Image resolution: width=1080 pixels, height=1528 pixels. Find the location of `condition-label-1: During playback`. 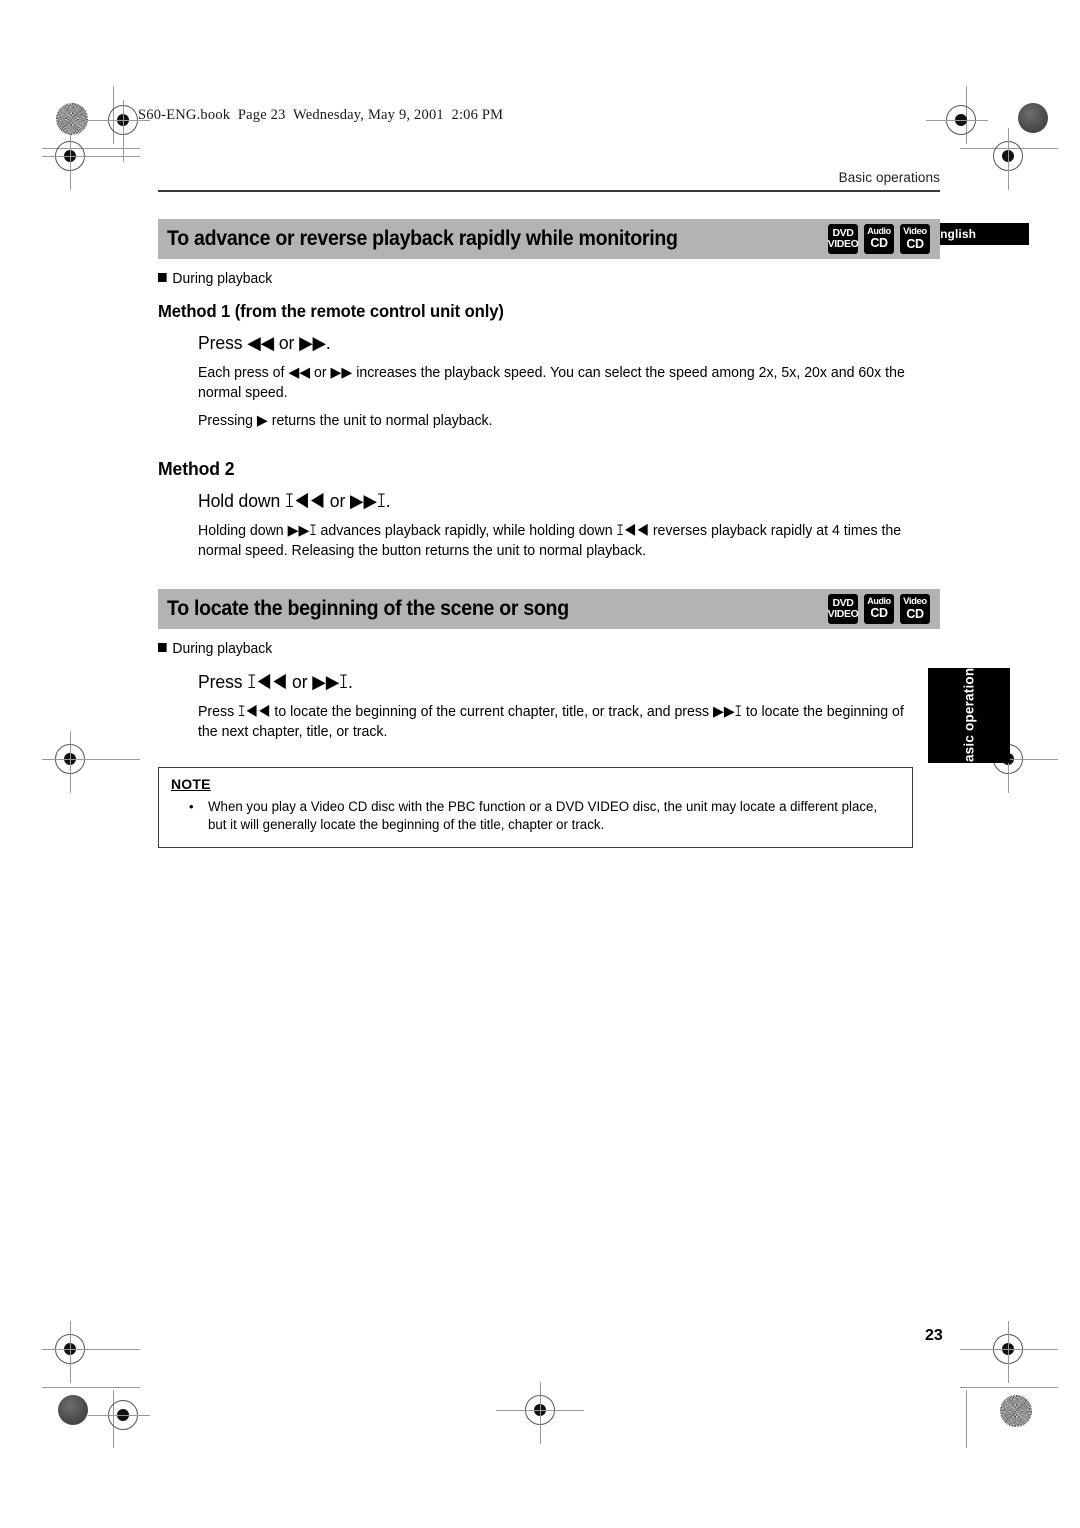

condition-label-1: During playback is located at coordinates (222, 278).